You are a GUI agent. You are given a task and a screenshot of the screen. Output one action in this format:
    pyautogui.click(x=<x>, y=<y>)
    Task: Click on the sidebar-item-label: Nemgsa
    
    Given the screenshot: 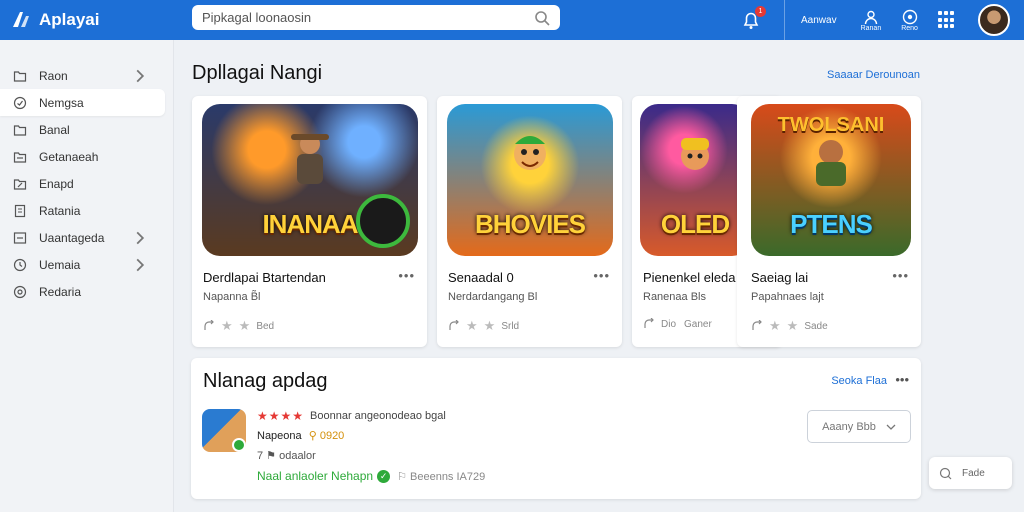 What is the action you would take?
    pyautogui.click(x=61, y=102)
    